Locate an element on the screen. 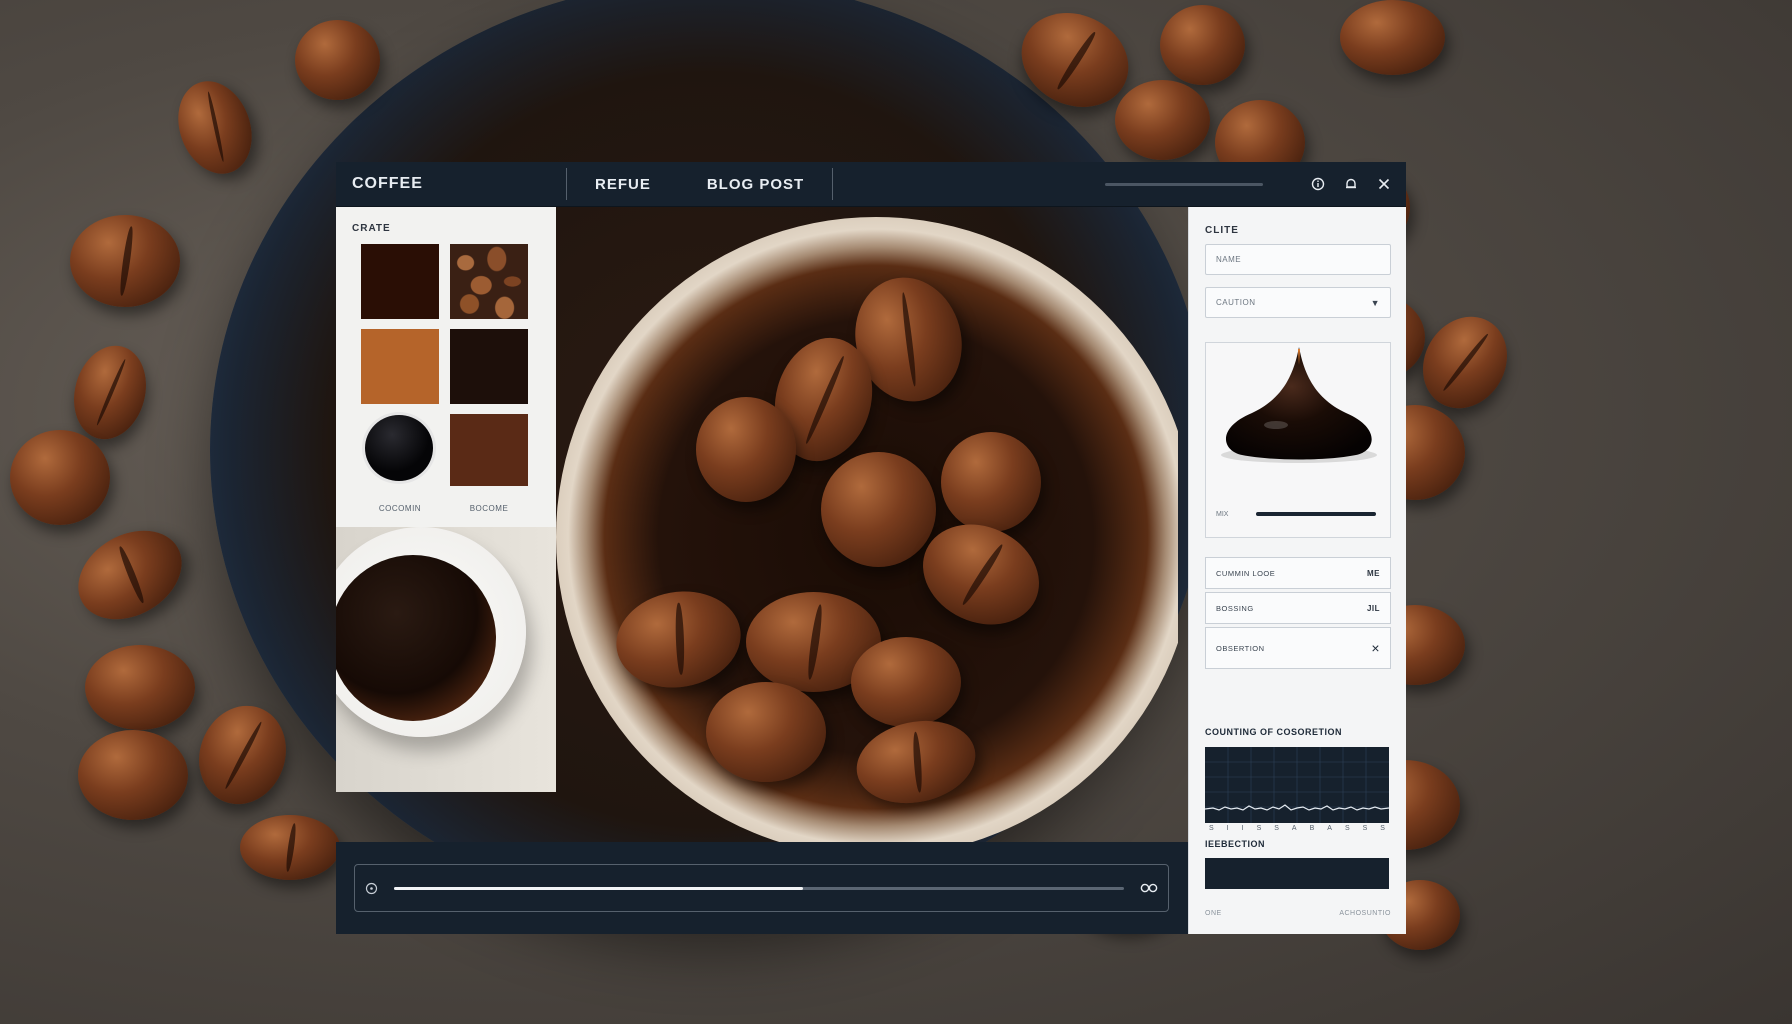 The height and width of the screenshot is (1024, 1792). swatch-dark-roast is located at coordinates (489, 366).